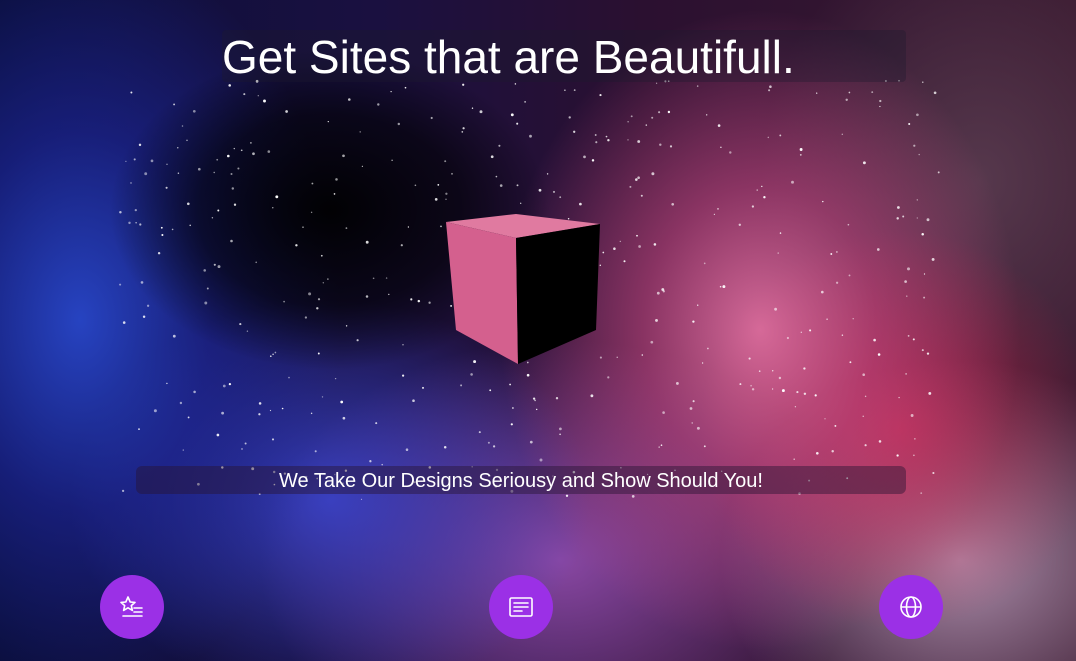  I want to click on document-text-icon, so click(521, 607).